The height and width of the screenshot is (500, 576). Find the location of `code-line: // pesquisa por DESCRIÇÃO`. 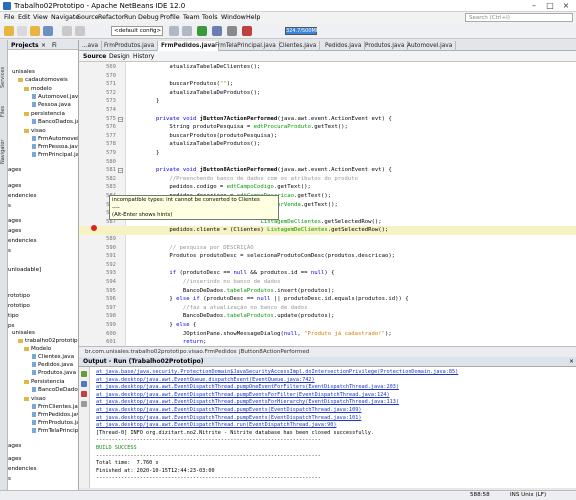

code-line: // pesquisa por DESCRIÇÃO is located at coordinates (191, 248).